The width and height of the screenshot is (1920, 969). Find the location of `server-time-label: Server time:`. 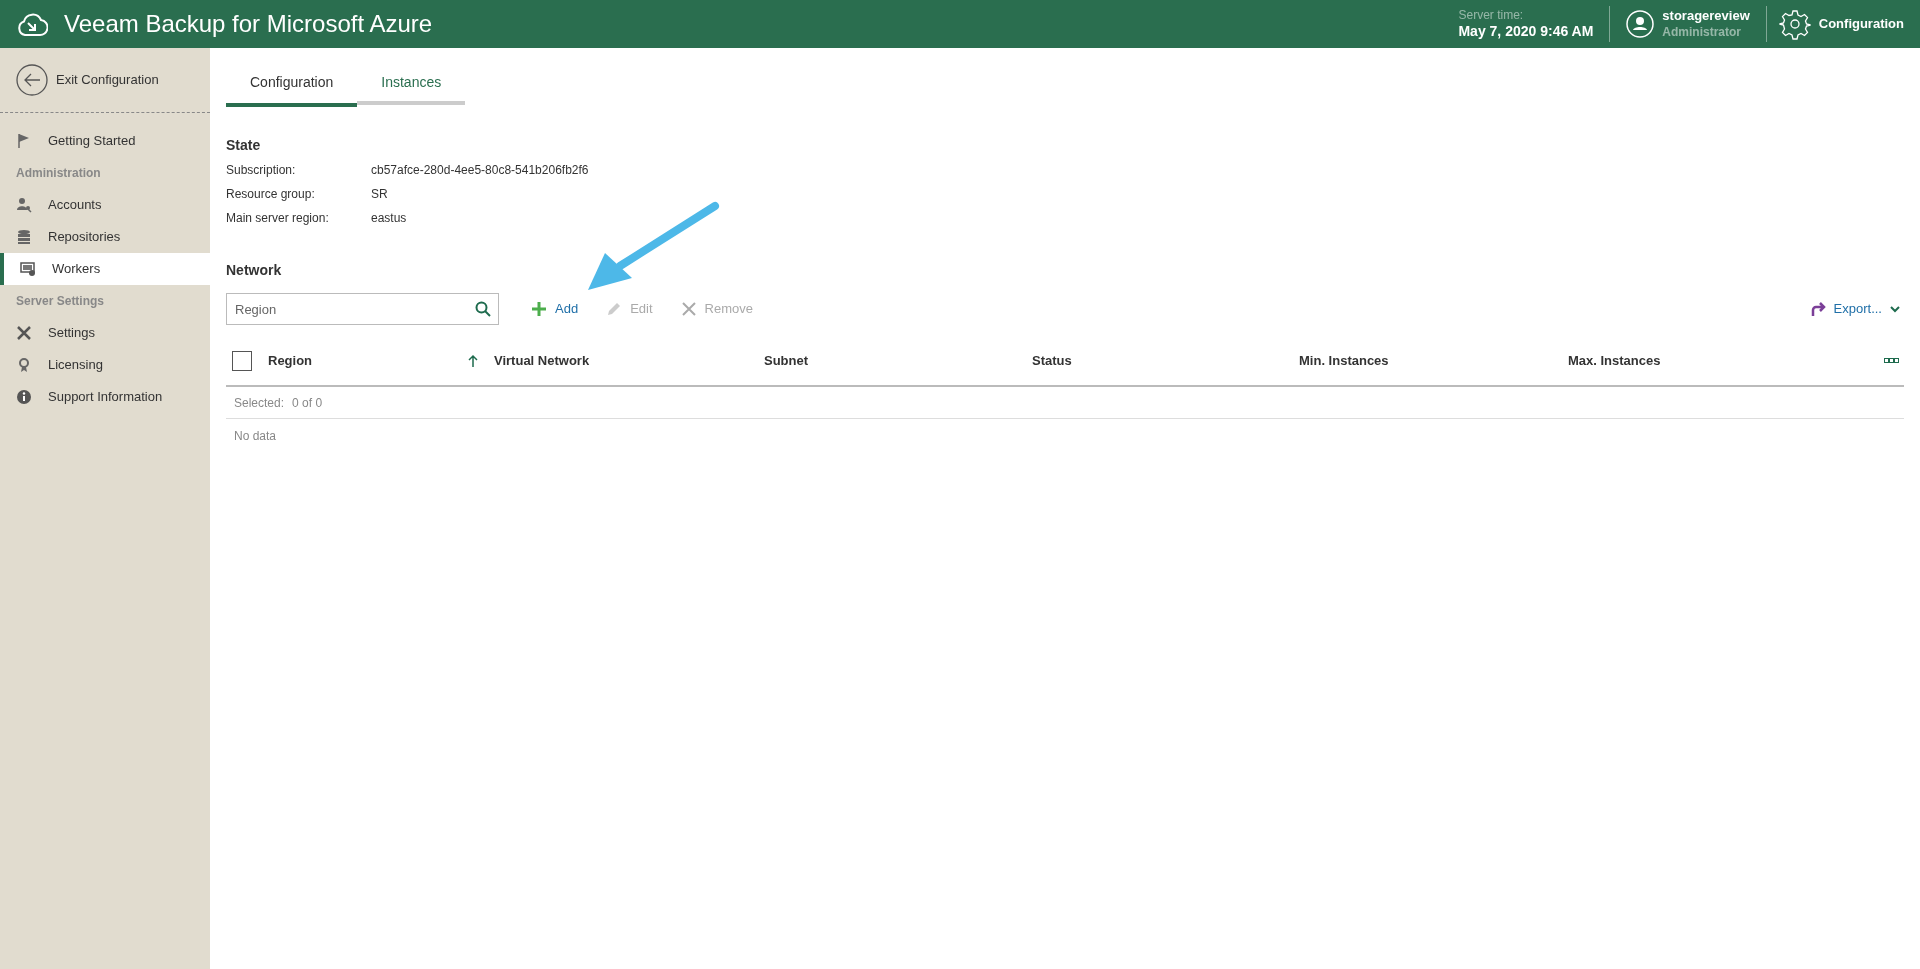

server-time-label: Server time: is located at coordinates (1491, 15).